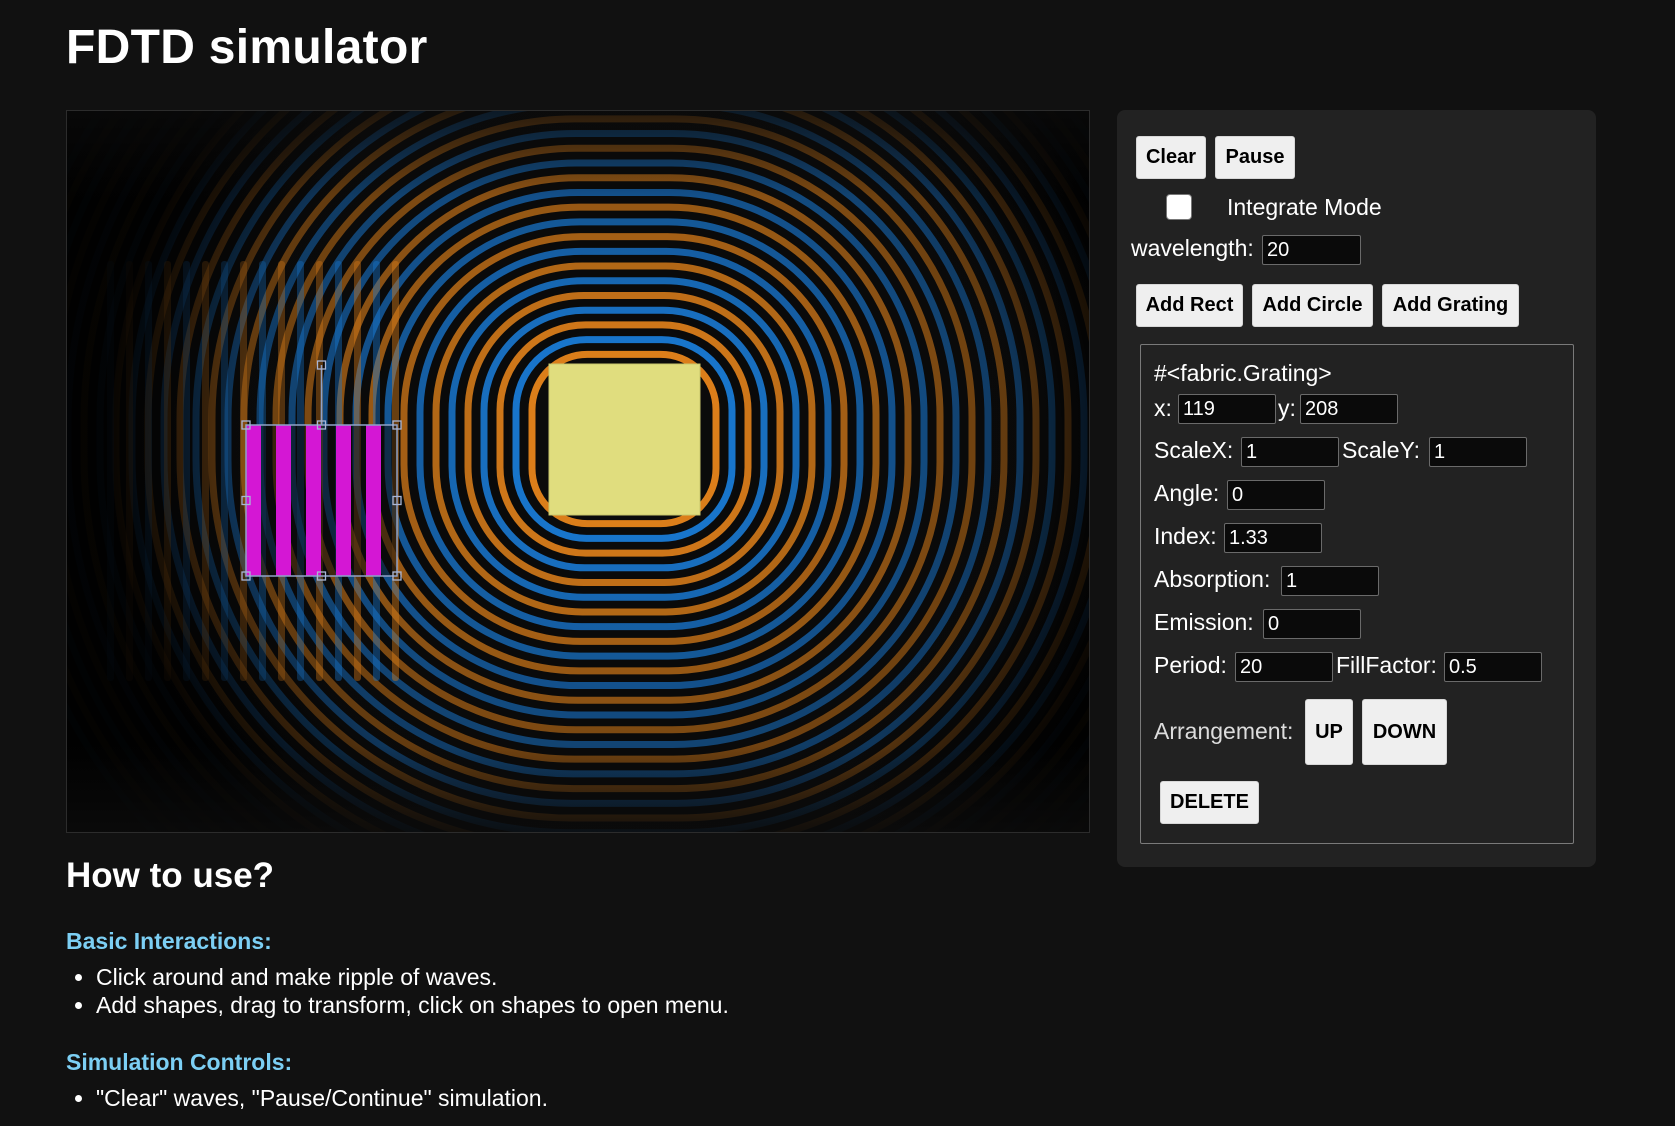 This screenshot has height=1126, width=1675. What do you see at coordinates (1404, 732) in the screenshot?
I see `down-button: DOWN` at bounding box center [1404, 732].